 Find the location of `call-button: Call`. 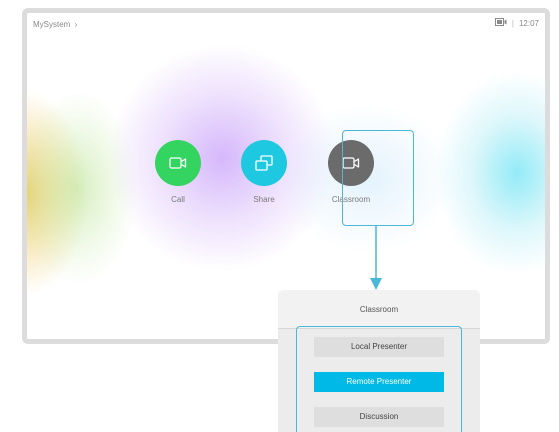

call-button: Call is located at coordinates (178, 172).